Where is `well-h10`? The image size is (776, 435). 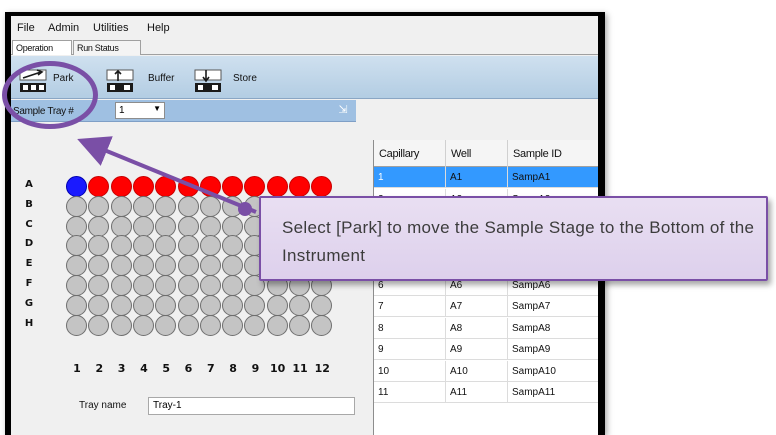 well-h10 is located at coordinates (277, 325).